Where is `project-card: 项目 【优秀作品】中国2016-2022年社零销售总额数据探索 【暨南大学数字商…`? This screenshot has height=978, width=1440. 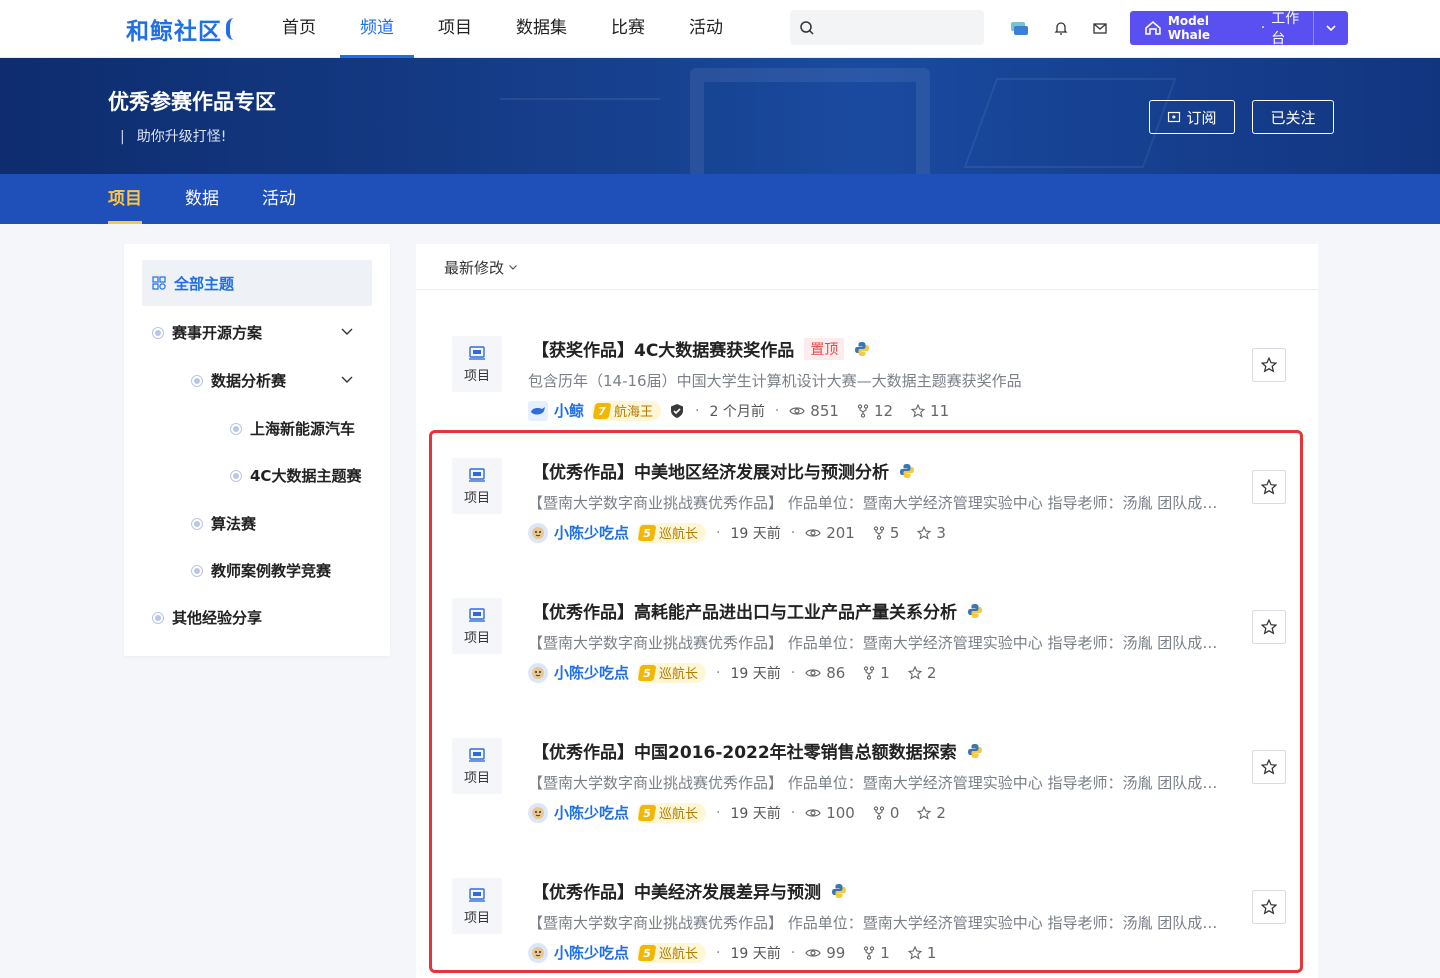
project-card: 项目 【优秀作品】中国2016-2022年社零销售总额数据探索 【暨南大学数字商… is located at coordinates (867, 767).